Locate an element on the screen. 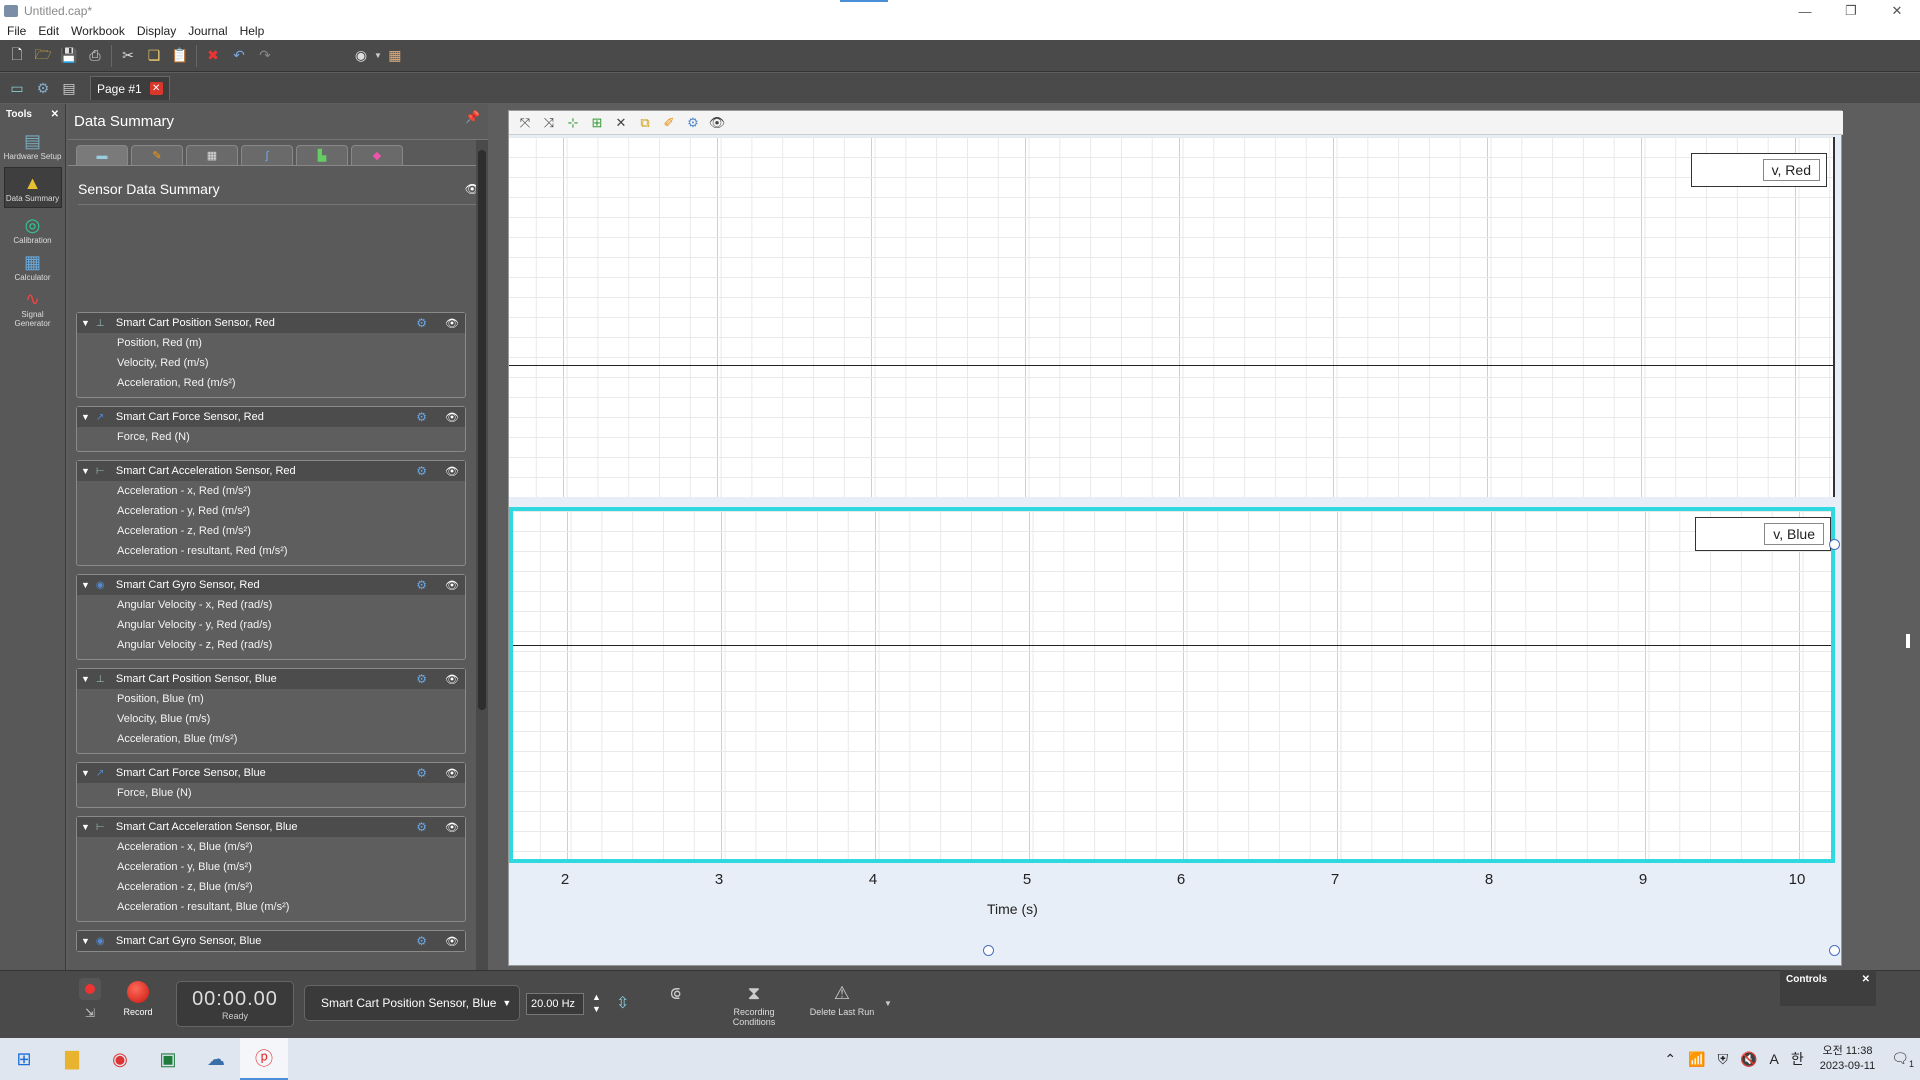 This screenshot has width=1920, height=1080. excel-icon: ▣ is located at coordinates (168, 1059).